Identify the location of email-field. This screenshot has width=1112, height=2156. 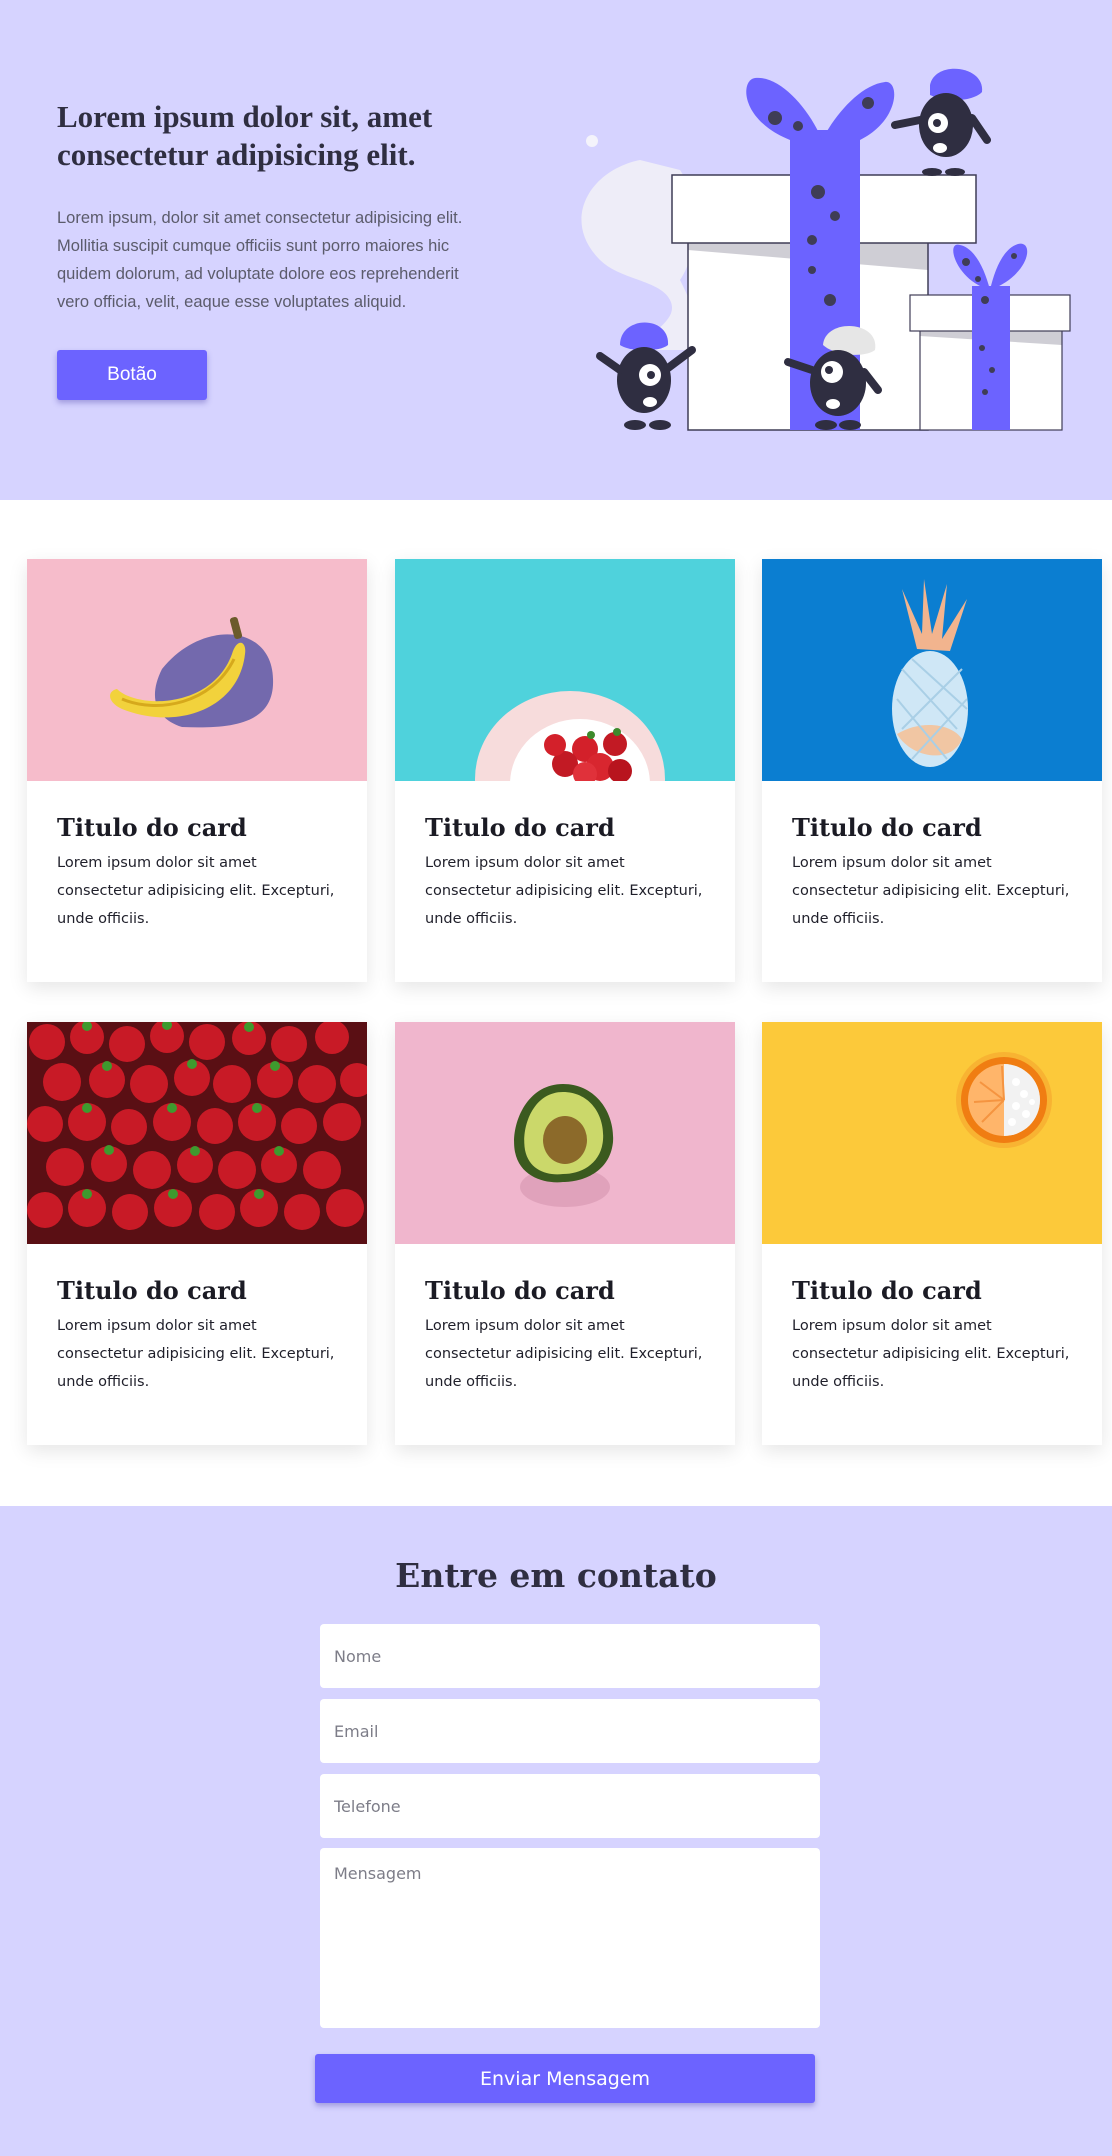
(570, 1731).